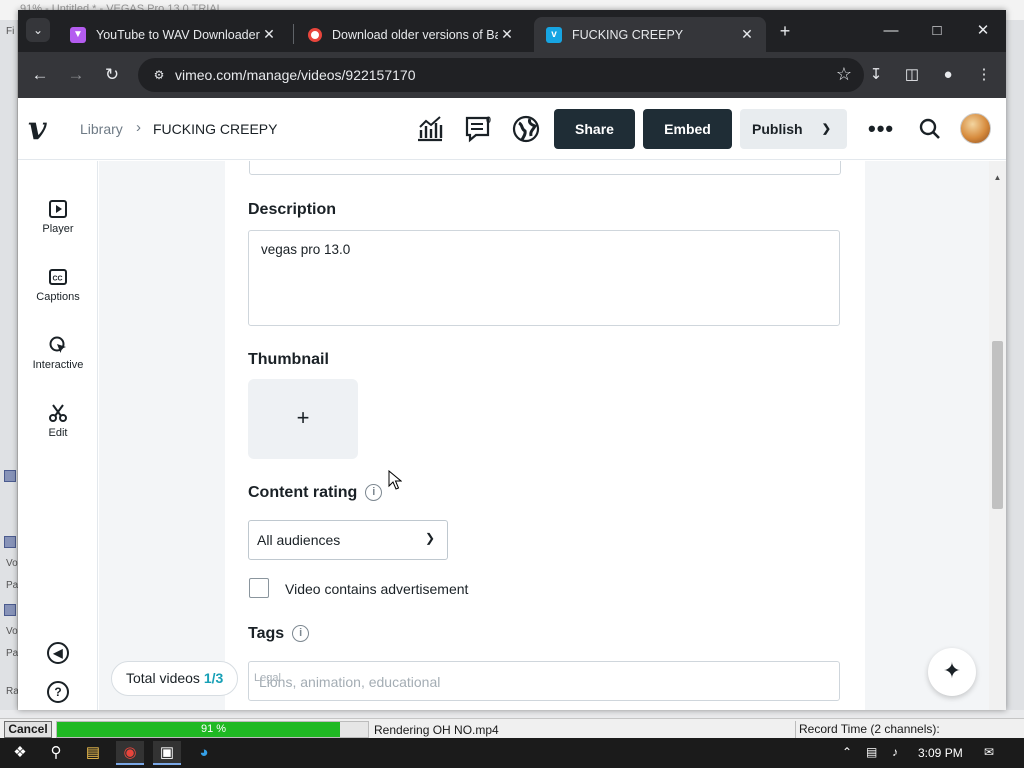  I want to click on total-videos-label: Total videos, so click(163, 678).